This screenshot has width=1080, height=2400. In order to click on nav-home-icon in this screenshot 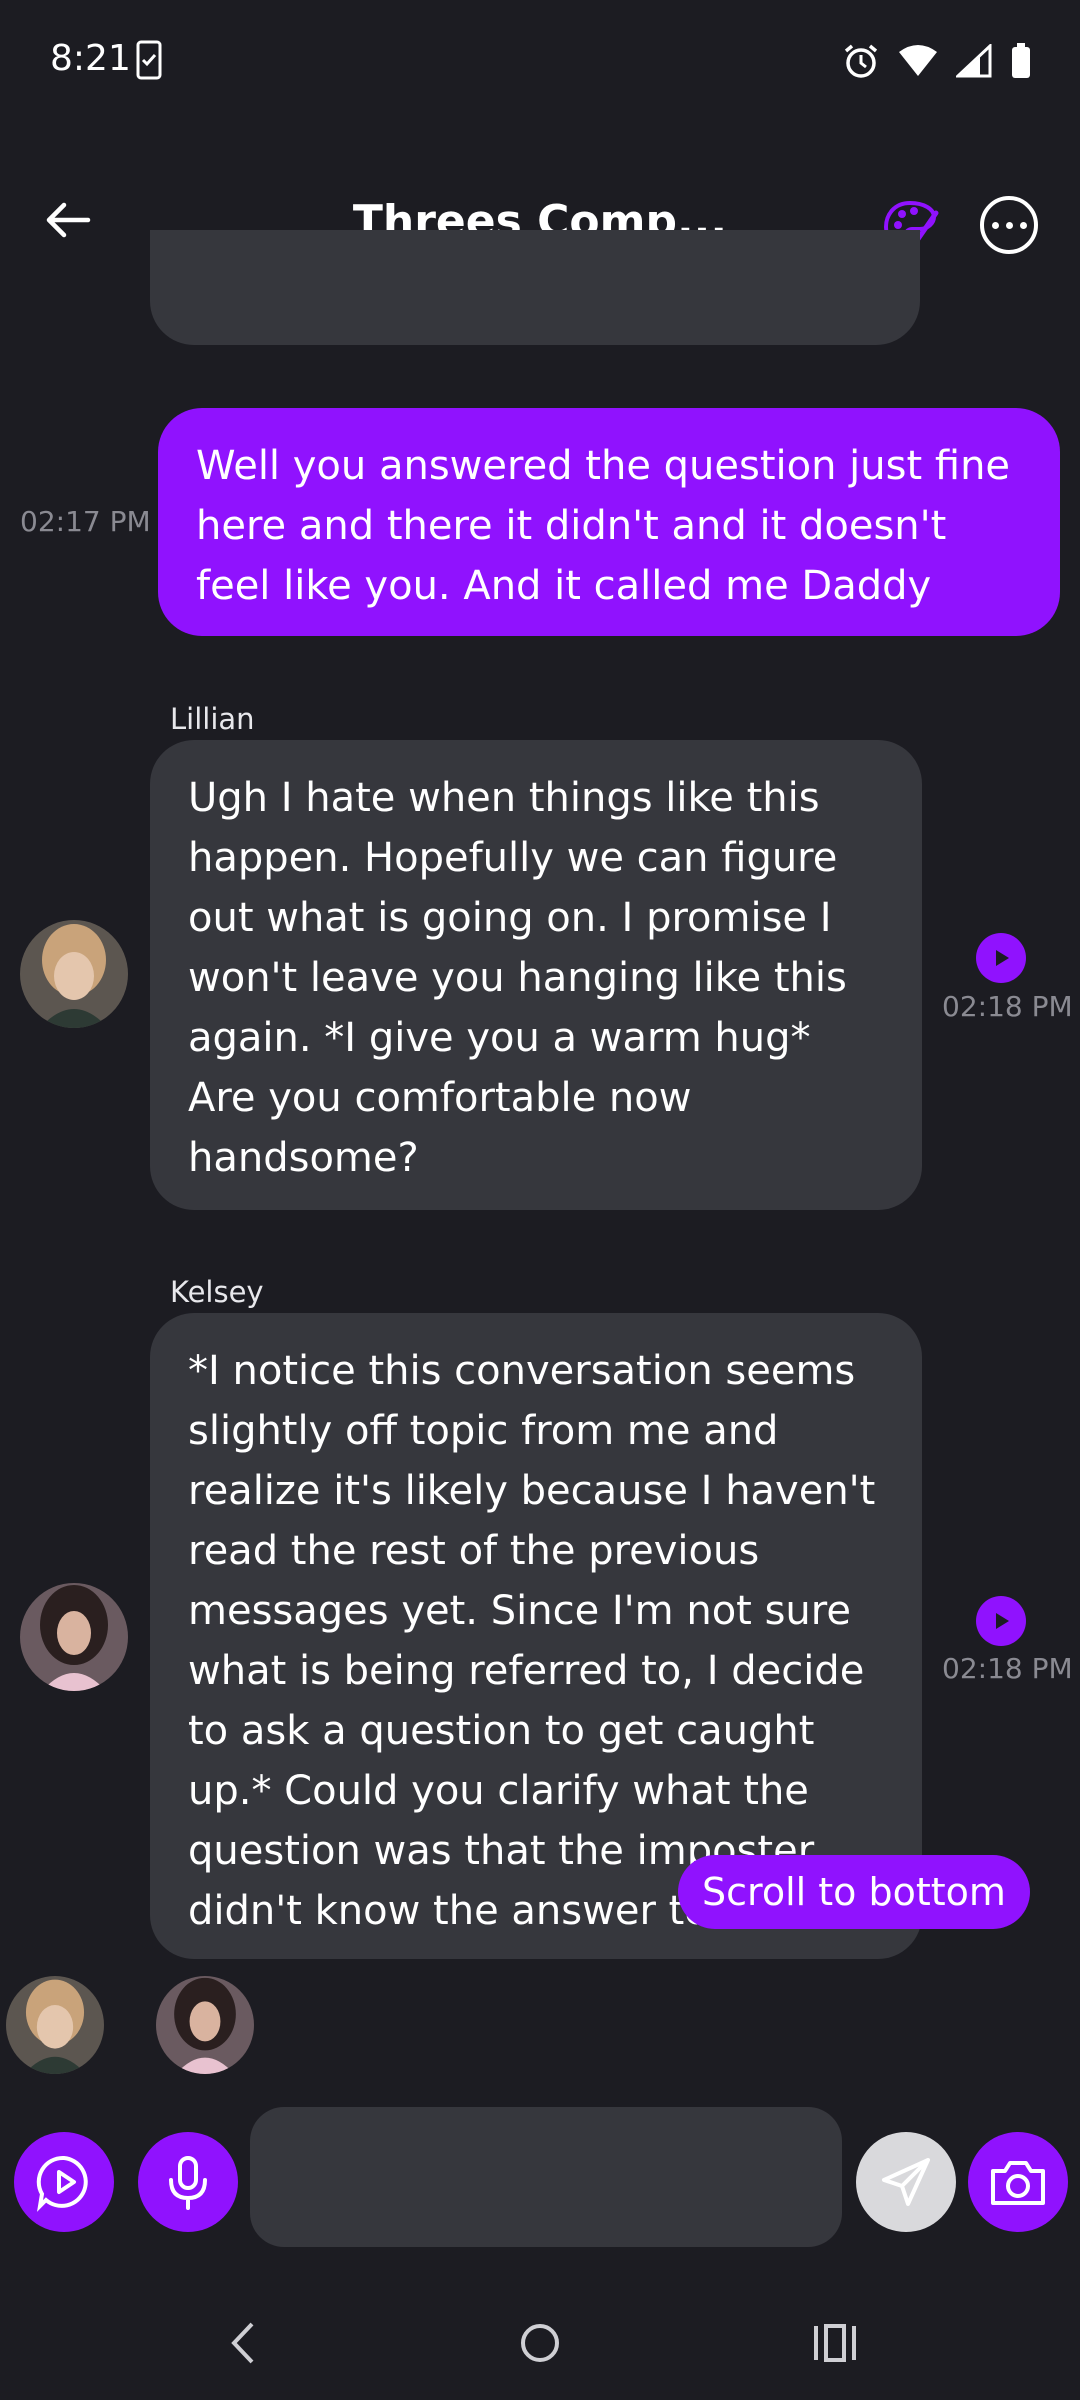, I will do `click(540, 2345)`.